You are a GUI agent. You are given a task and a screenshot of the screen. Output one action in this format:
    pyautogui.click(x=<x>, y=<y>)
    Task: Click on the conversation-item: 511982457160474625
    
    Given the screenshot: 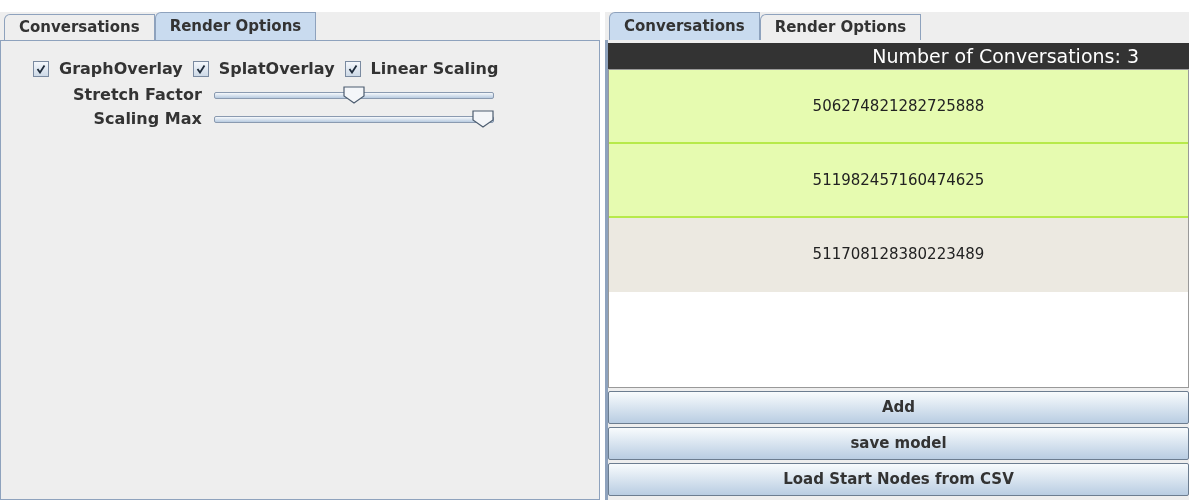 What is the action you would take?
    pyautogui.click(x=898, y=181)
    